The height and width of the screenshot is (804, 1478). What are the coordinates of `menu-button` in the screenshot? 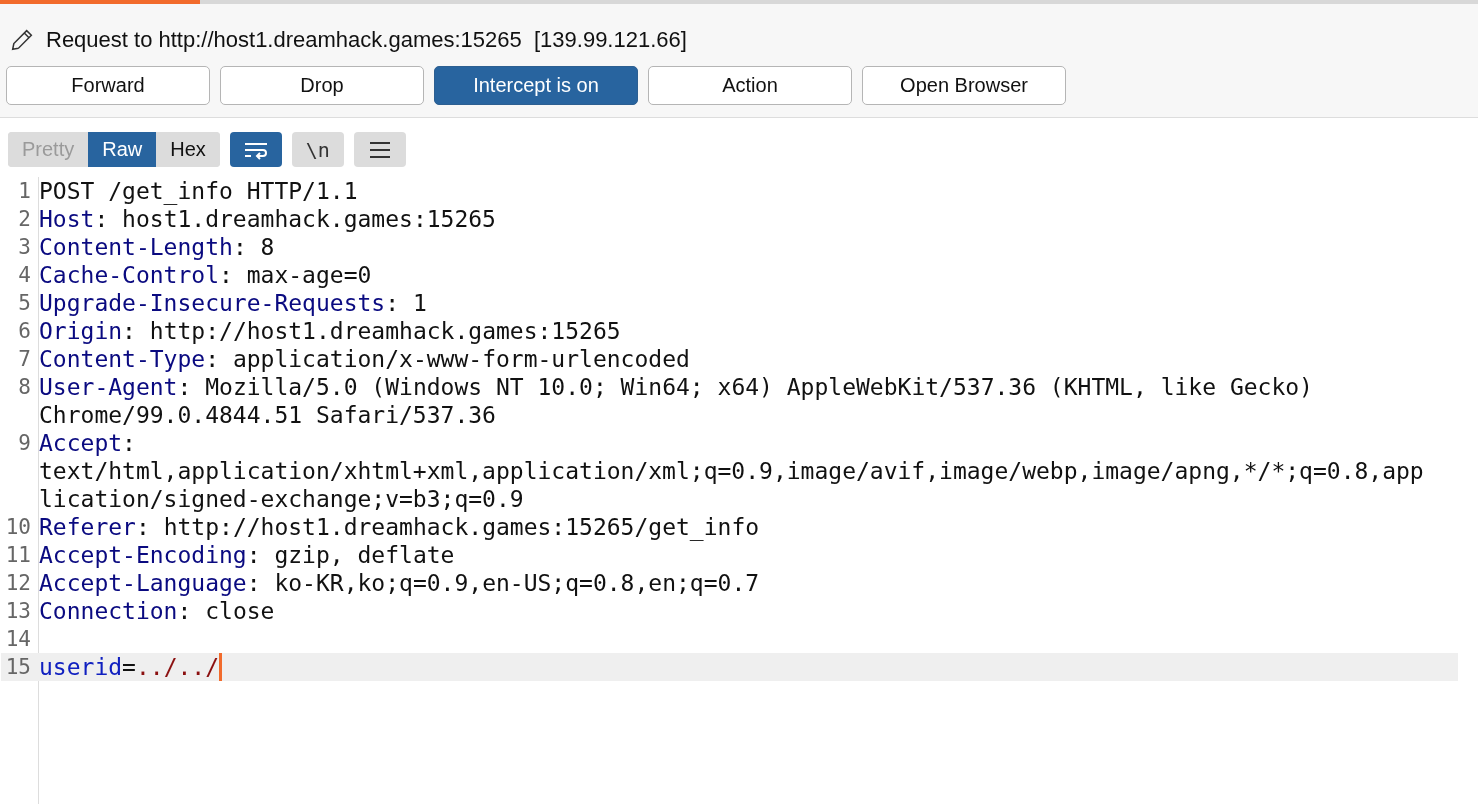 It's located at (379, 149).